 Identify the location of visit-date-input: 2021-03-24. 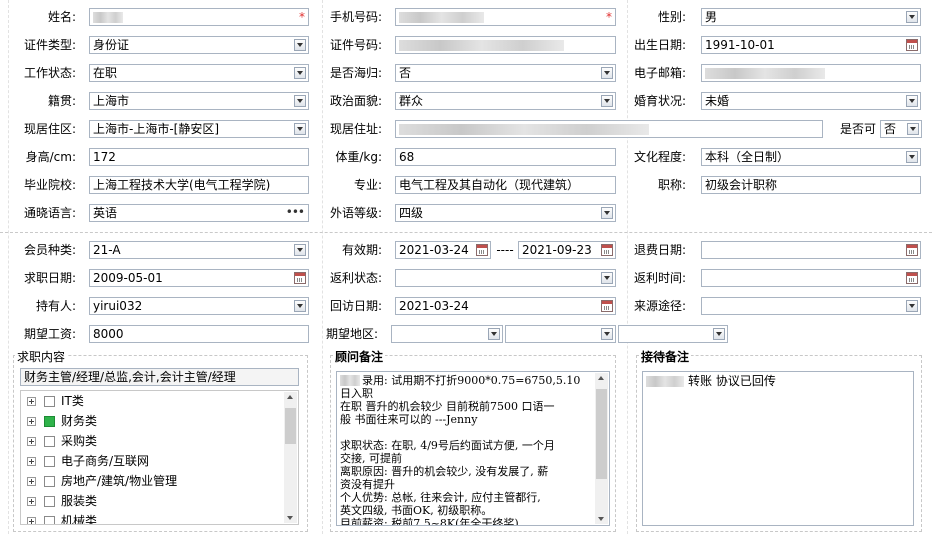
(505, 306).